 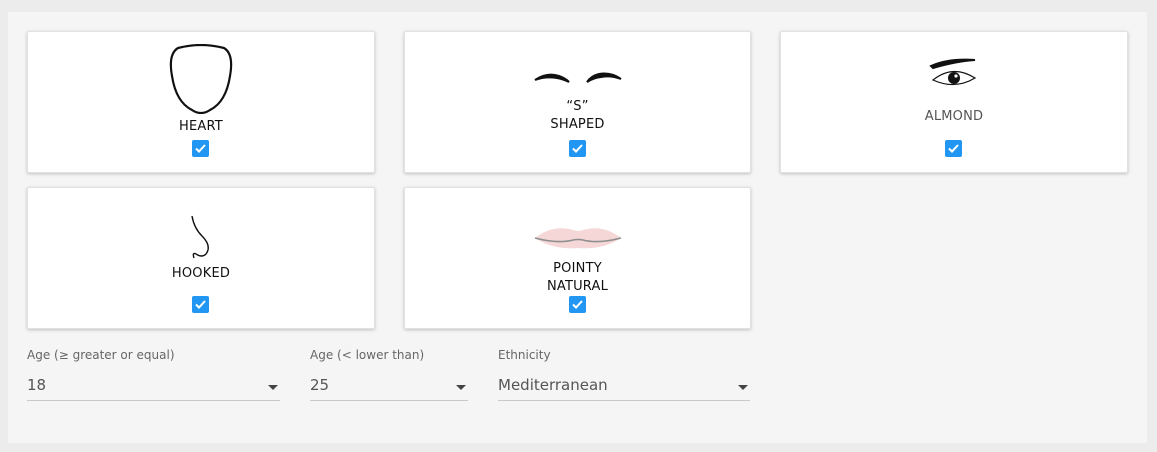 I want to click on heart-face-shape-icon, so click(x=201, y=79).